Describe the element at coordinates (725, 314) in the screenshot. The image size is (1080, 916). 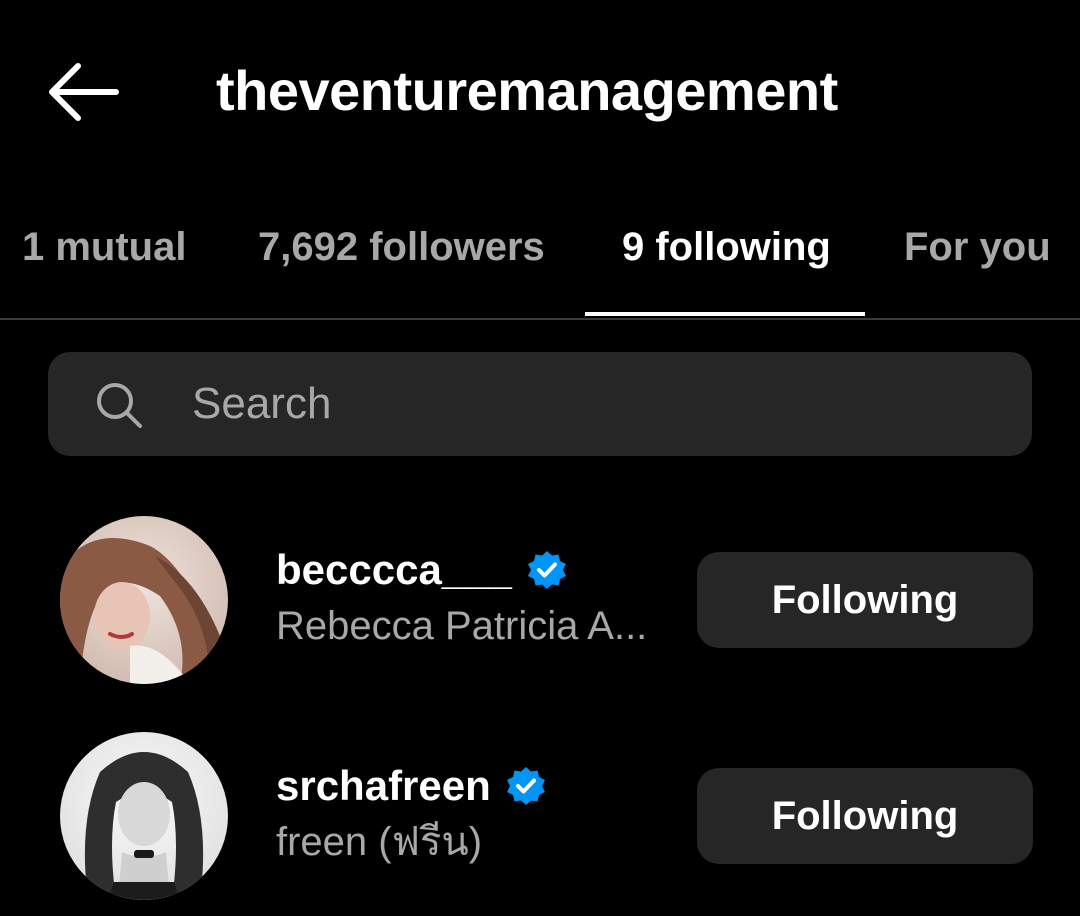
I see `active-tab-indicator` at that location.